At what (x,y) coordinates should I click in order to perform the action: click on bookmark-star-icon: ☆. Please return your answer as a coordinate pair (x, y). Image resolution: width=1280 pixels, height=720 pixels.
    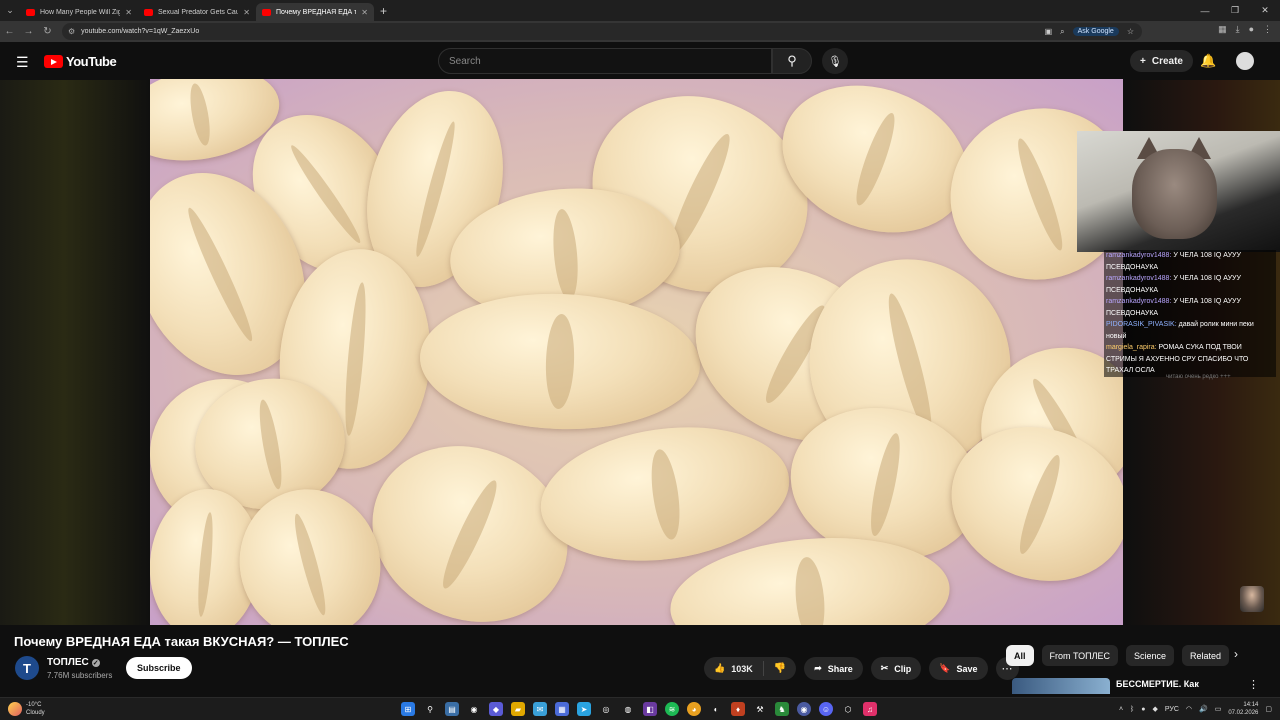
    Looking at the image, I should click on (1130, 31).